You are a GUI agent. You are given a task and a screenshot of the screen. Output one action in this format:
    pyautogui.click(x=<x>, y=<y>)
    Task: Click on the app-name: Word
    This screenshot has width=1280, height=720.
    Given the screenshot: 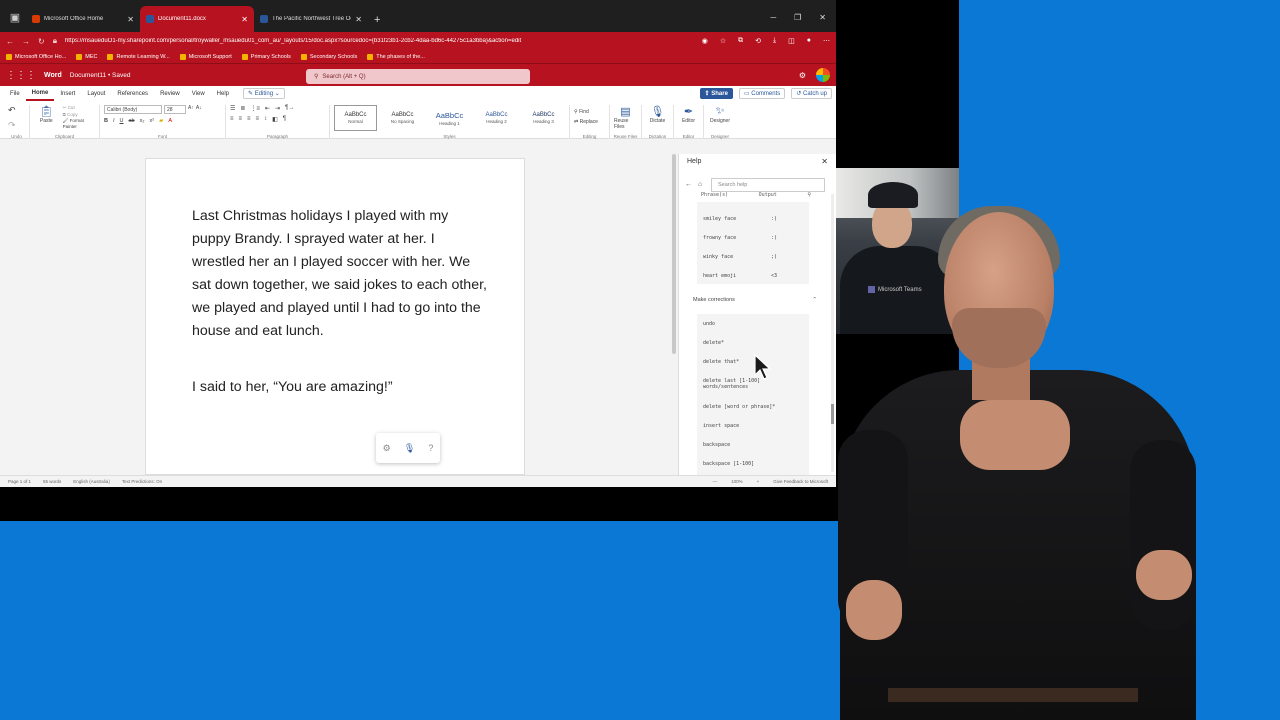 What is the action you would take?
    pyautogui.click(x=53, y=75)
    